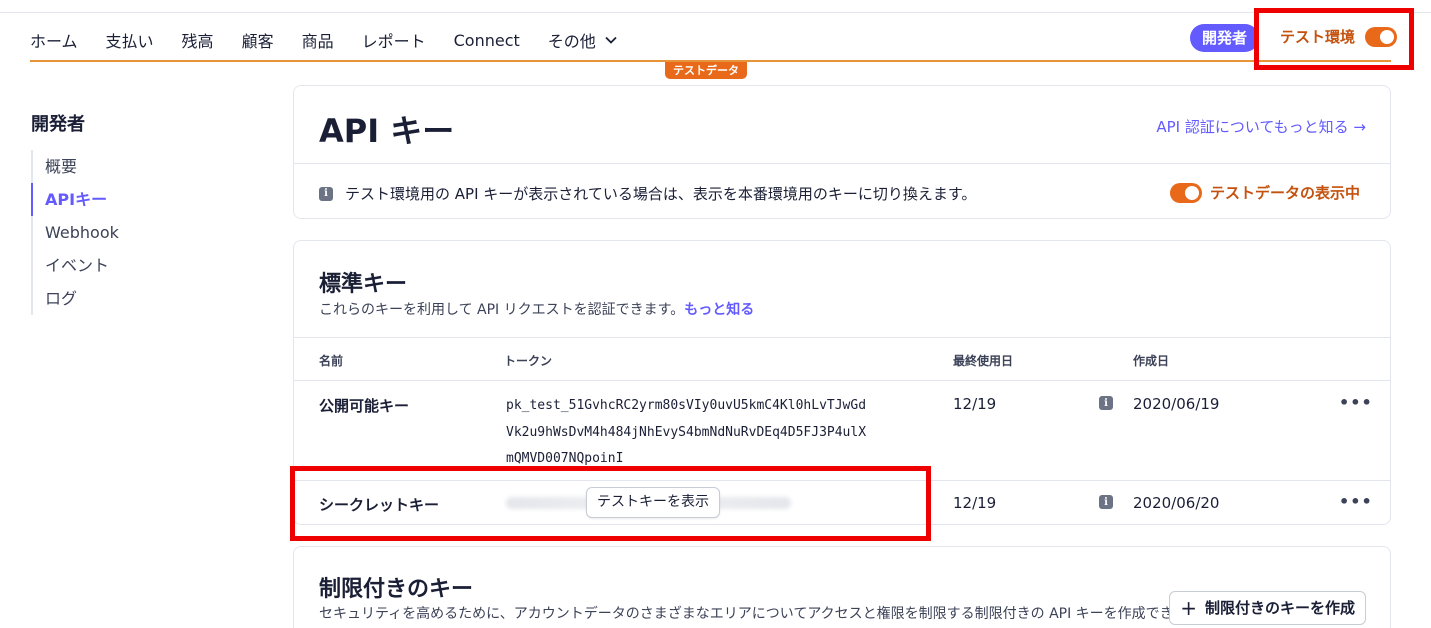 This screenshot has height=628, width=1431. Describe the element at coordinates (338, 40) in the screenshot. I see `top-nav: ホーム 支払い 残高 顧客 商品 レポート Connect その他` at that location.